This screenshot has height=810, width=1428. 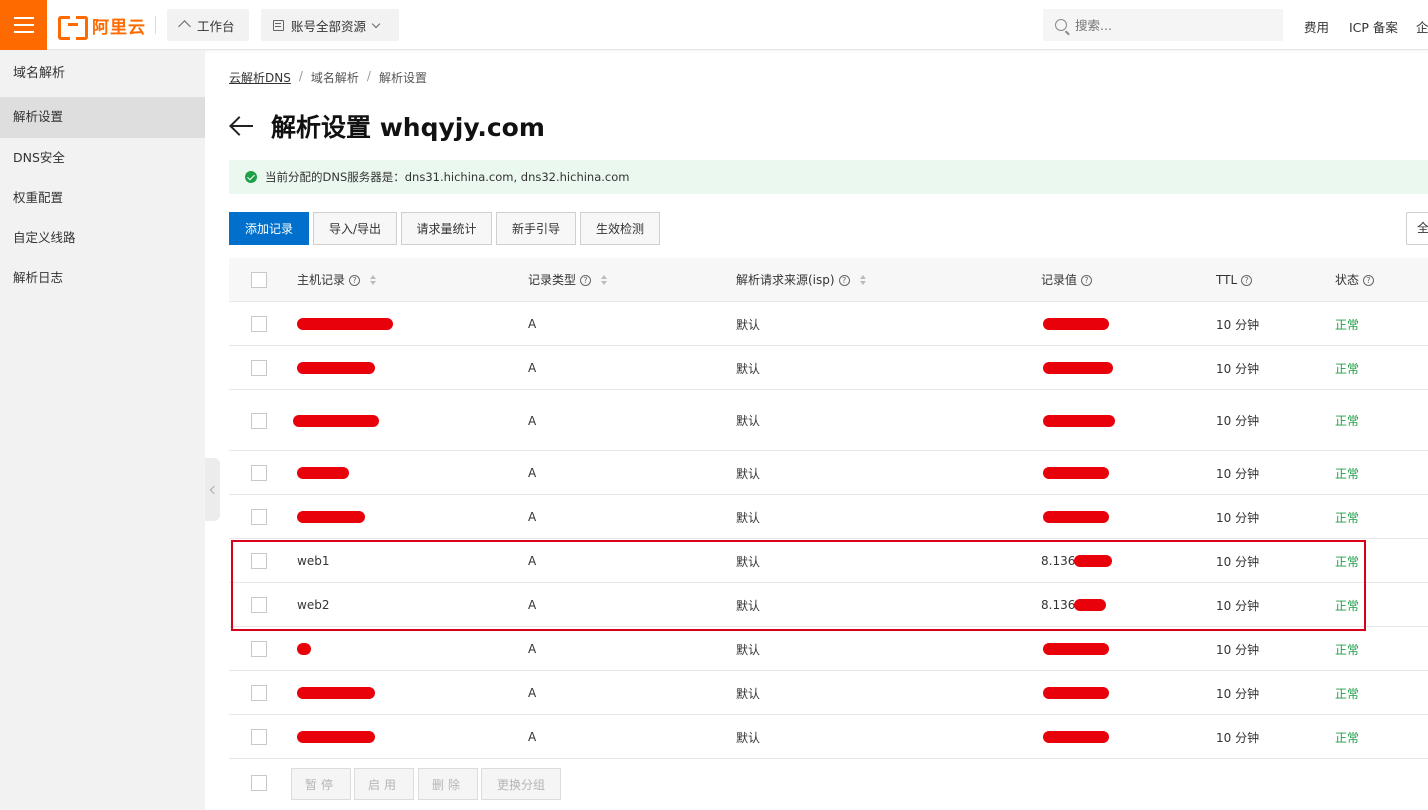 What do you see at coordinates (521, 784) in the screenshot?
I see `change-group-button: 更换分组` at bounding box center [521, 784].